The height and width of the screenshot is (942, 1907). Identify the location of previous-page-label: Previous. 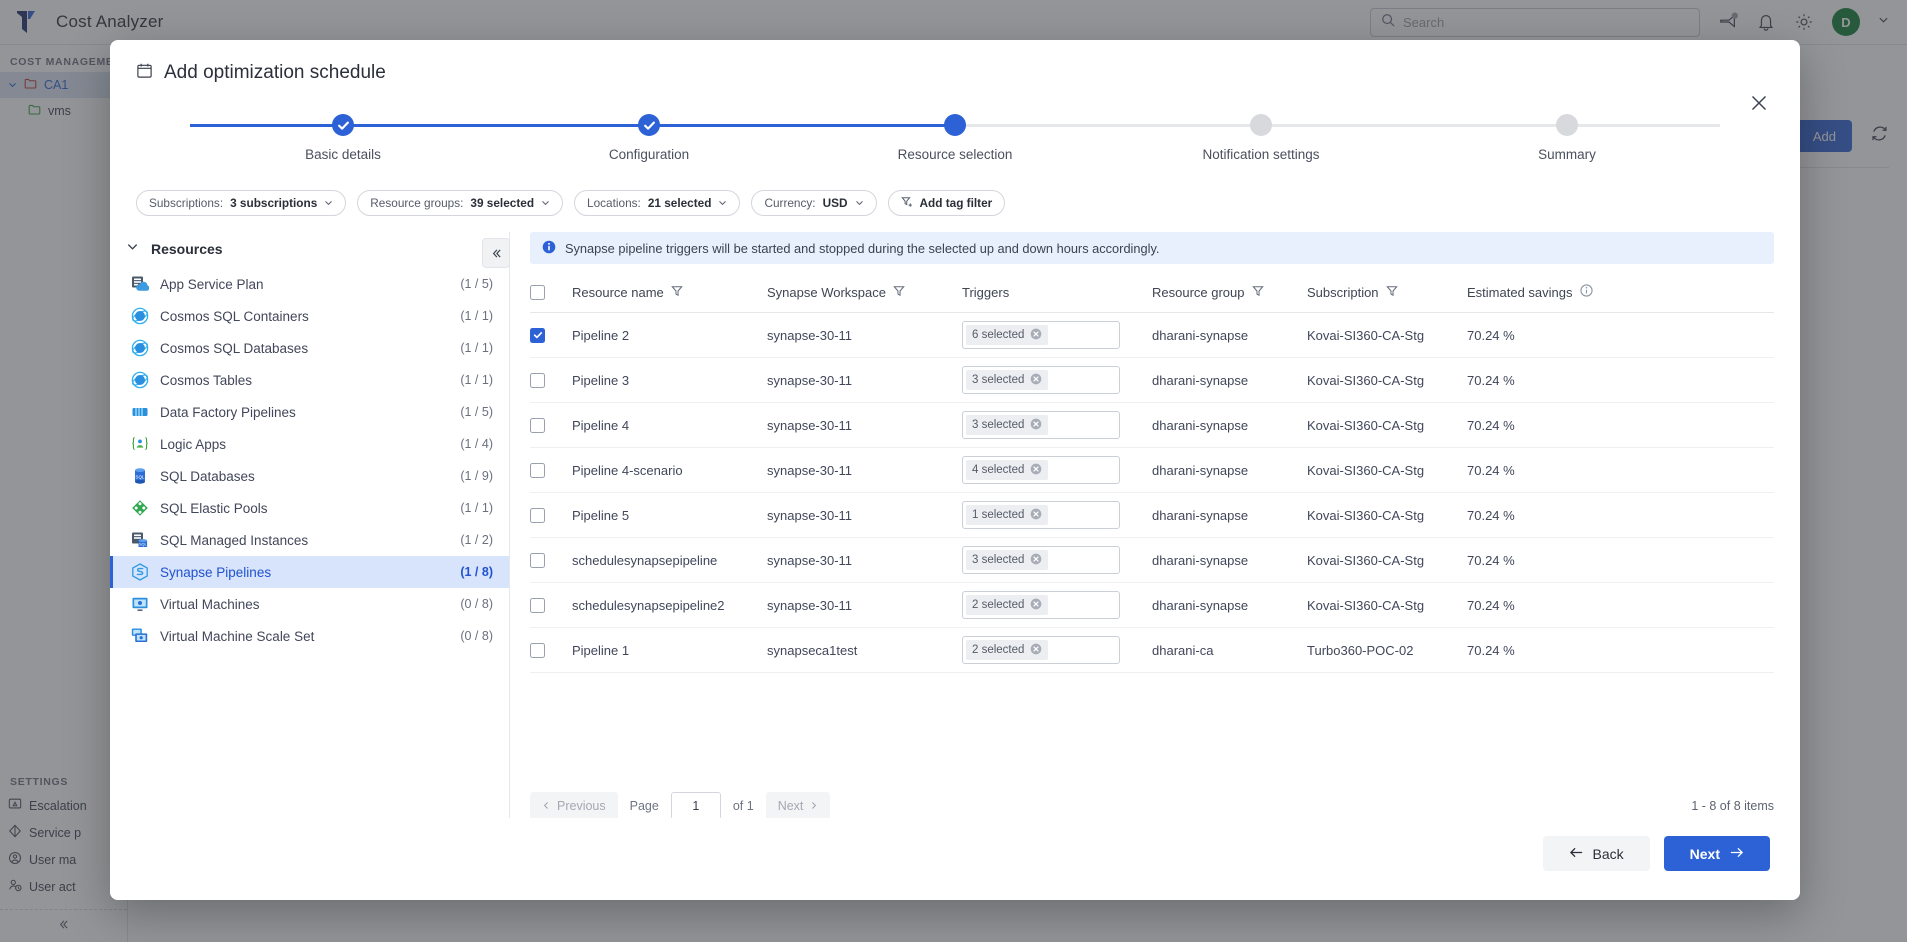
(581, 806).